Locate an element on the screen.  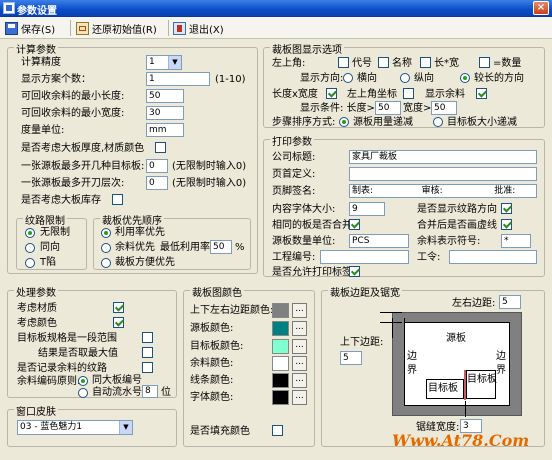
project-input is located at coordinates (364, 257).